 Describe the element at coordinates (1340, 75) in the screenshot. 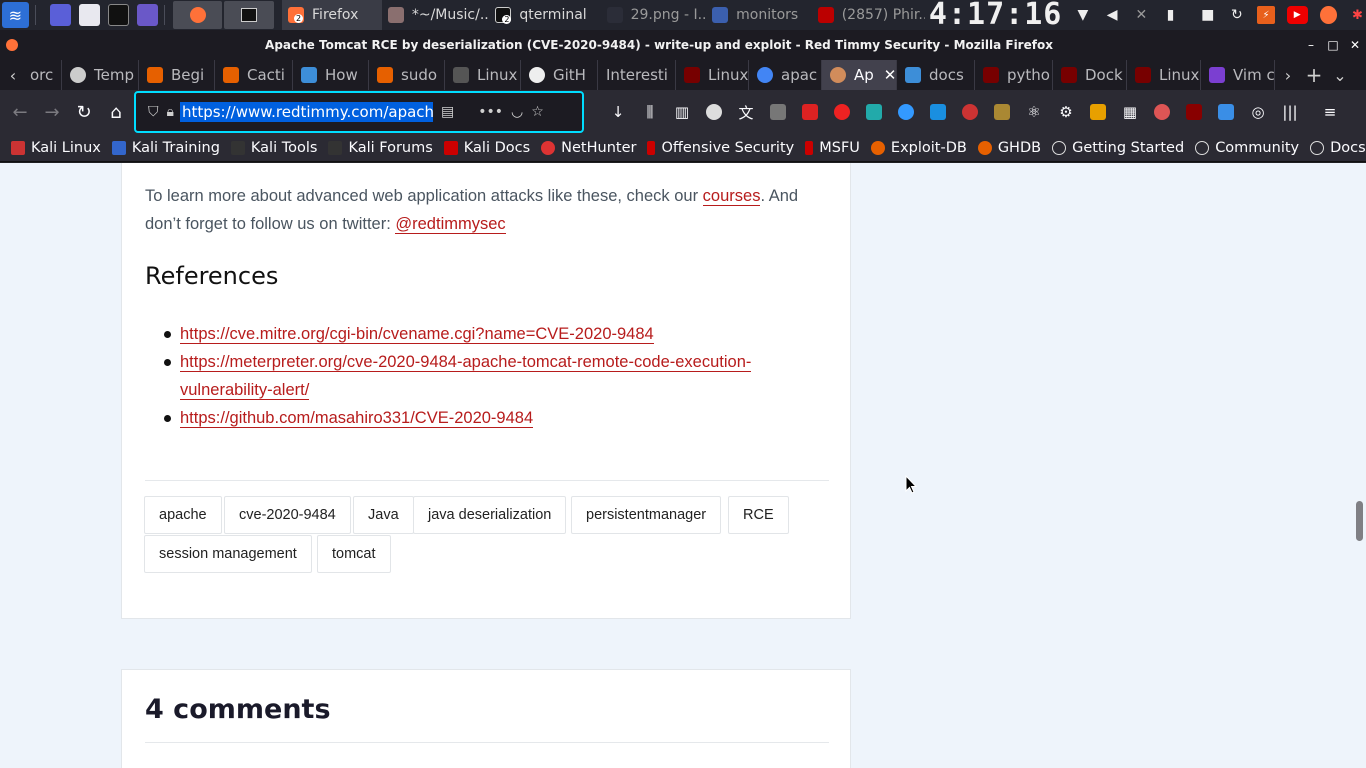

I see `list-all-tabs-icon: ⌄` at that location.